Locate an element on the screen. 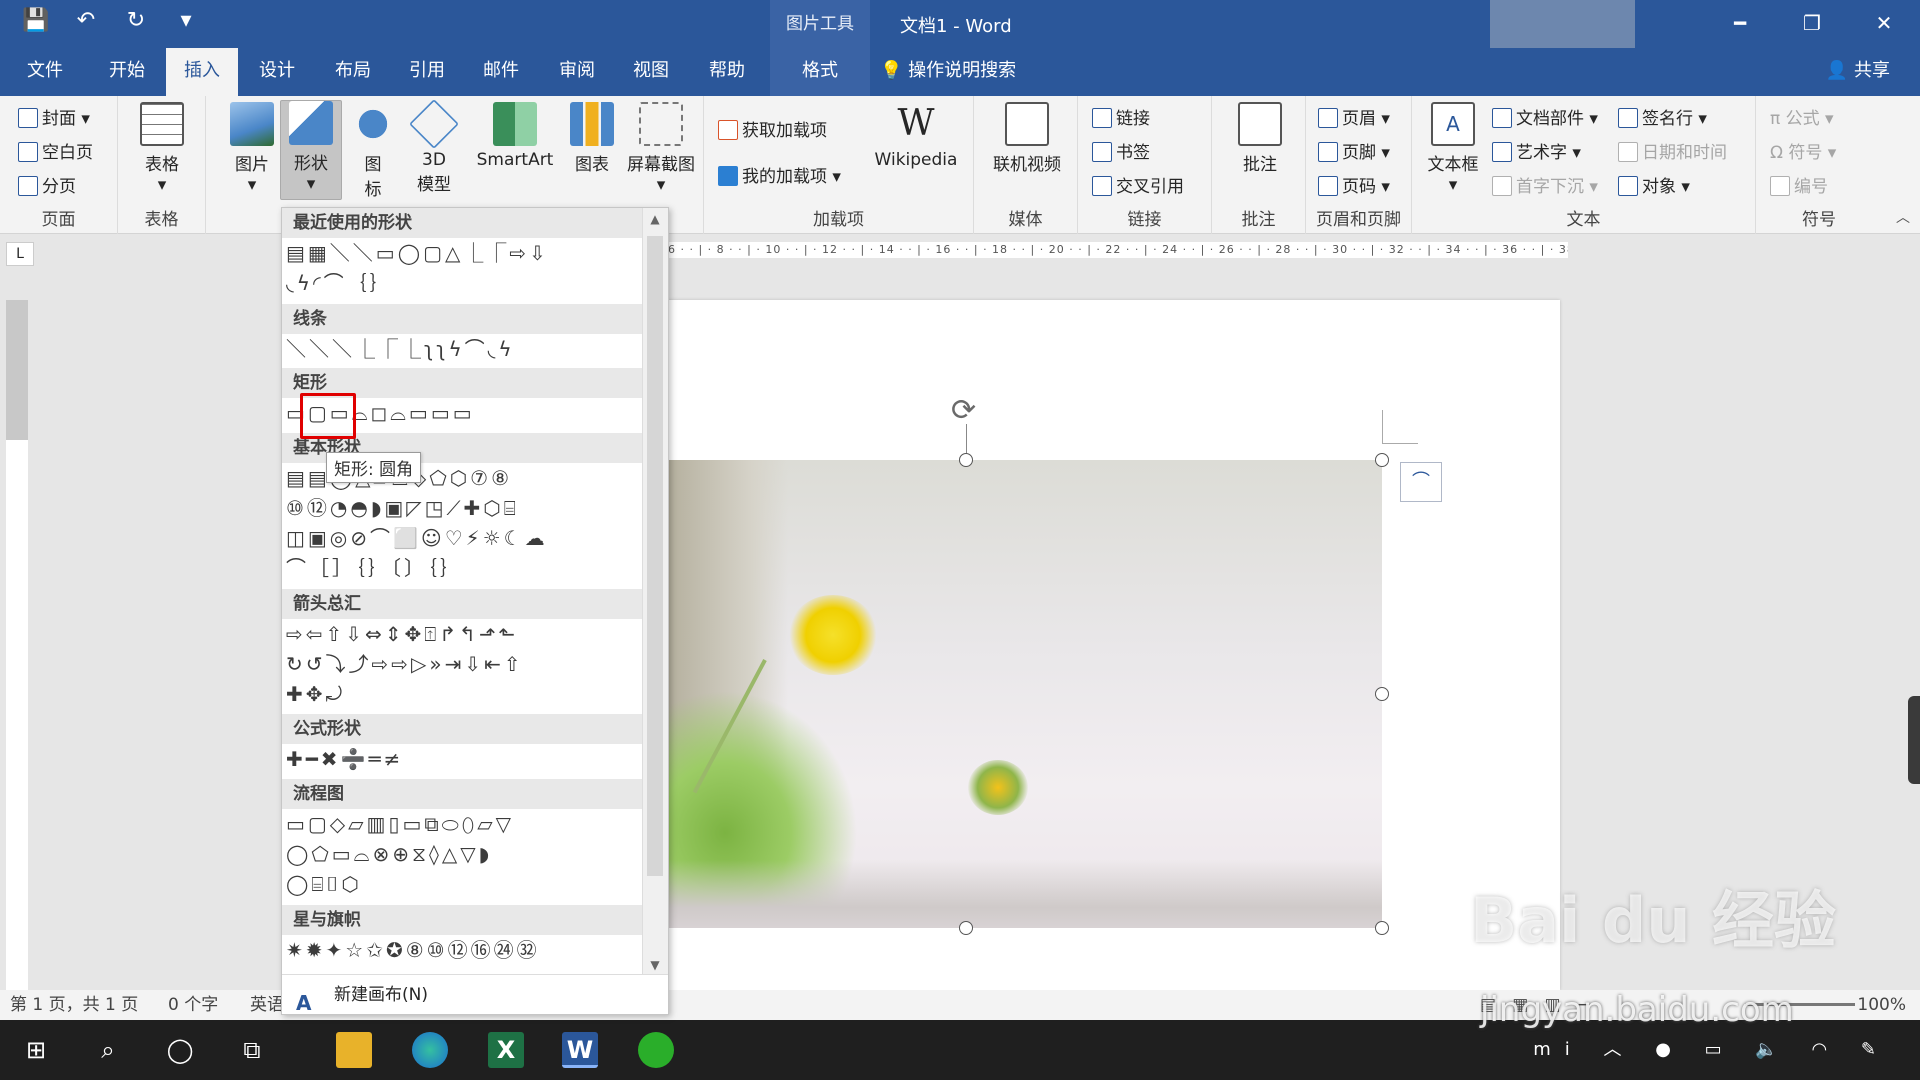 This screenshot has height=1080, width=1920. link-button: 链接 is located at coordinates (1121, 116).